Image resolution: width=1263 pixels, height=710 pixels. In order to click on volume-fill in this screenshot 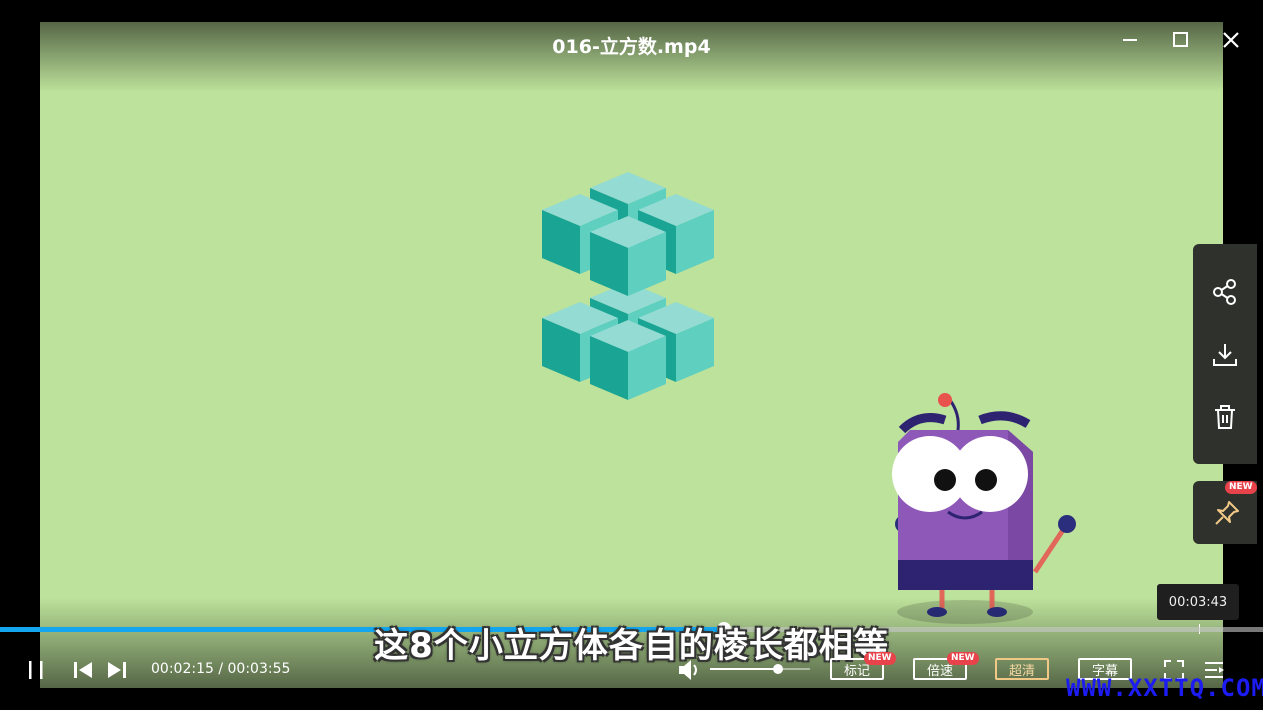, I will do `click(744, 669)`.